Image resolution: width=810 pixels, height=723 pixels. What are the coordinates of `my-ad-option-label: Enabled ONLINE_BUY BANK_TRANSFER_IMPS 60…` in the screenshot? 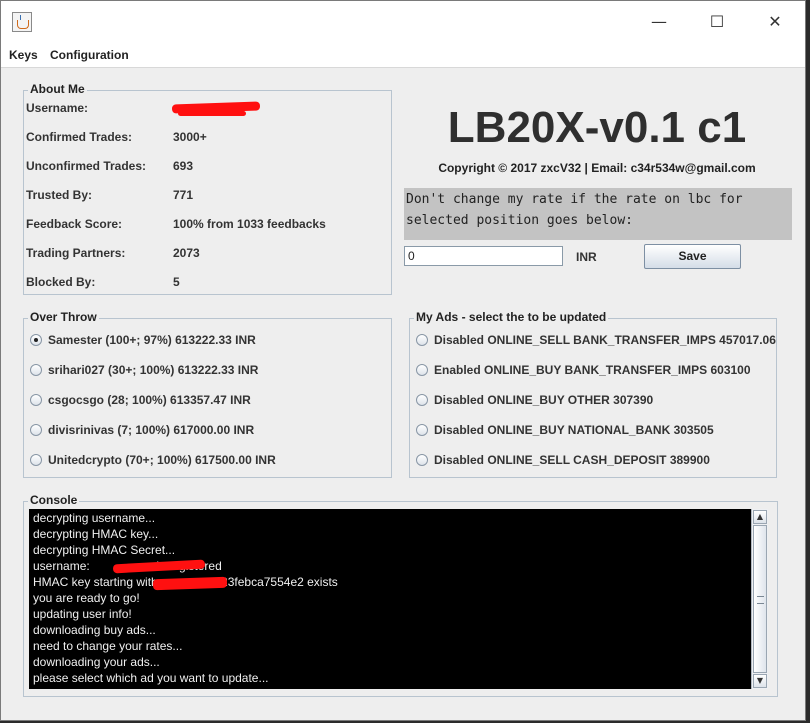 It's located at (592, 370).